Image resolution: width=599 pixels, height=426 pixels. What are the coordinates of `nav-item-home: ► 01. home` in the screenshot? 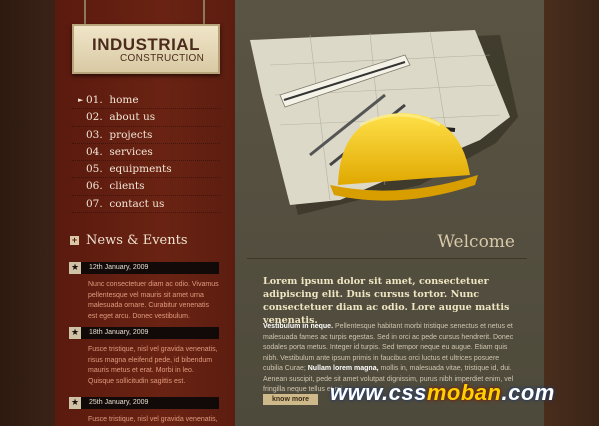 It's located at (146, 101).